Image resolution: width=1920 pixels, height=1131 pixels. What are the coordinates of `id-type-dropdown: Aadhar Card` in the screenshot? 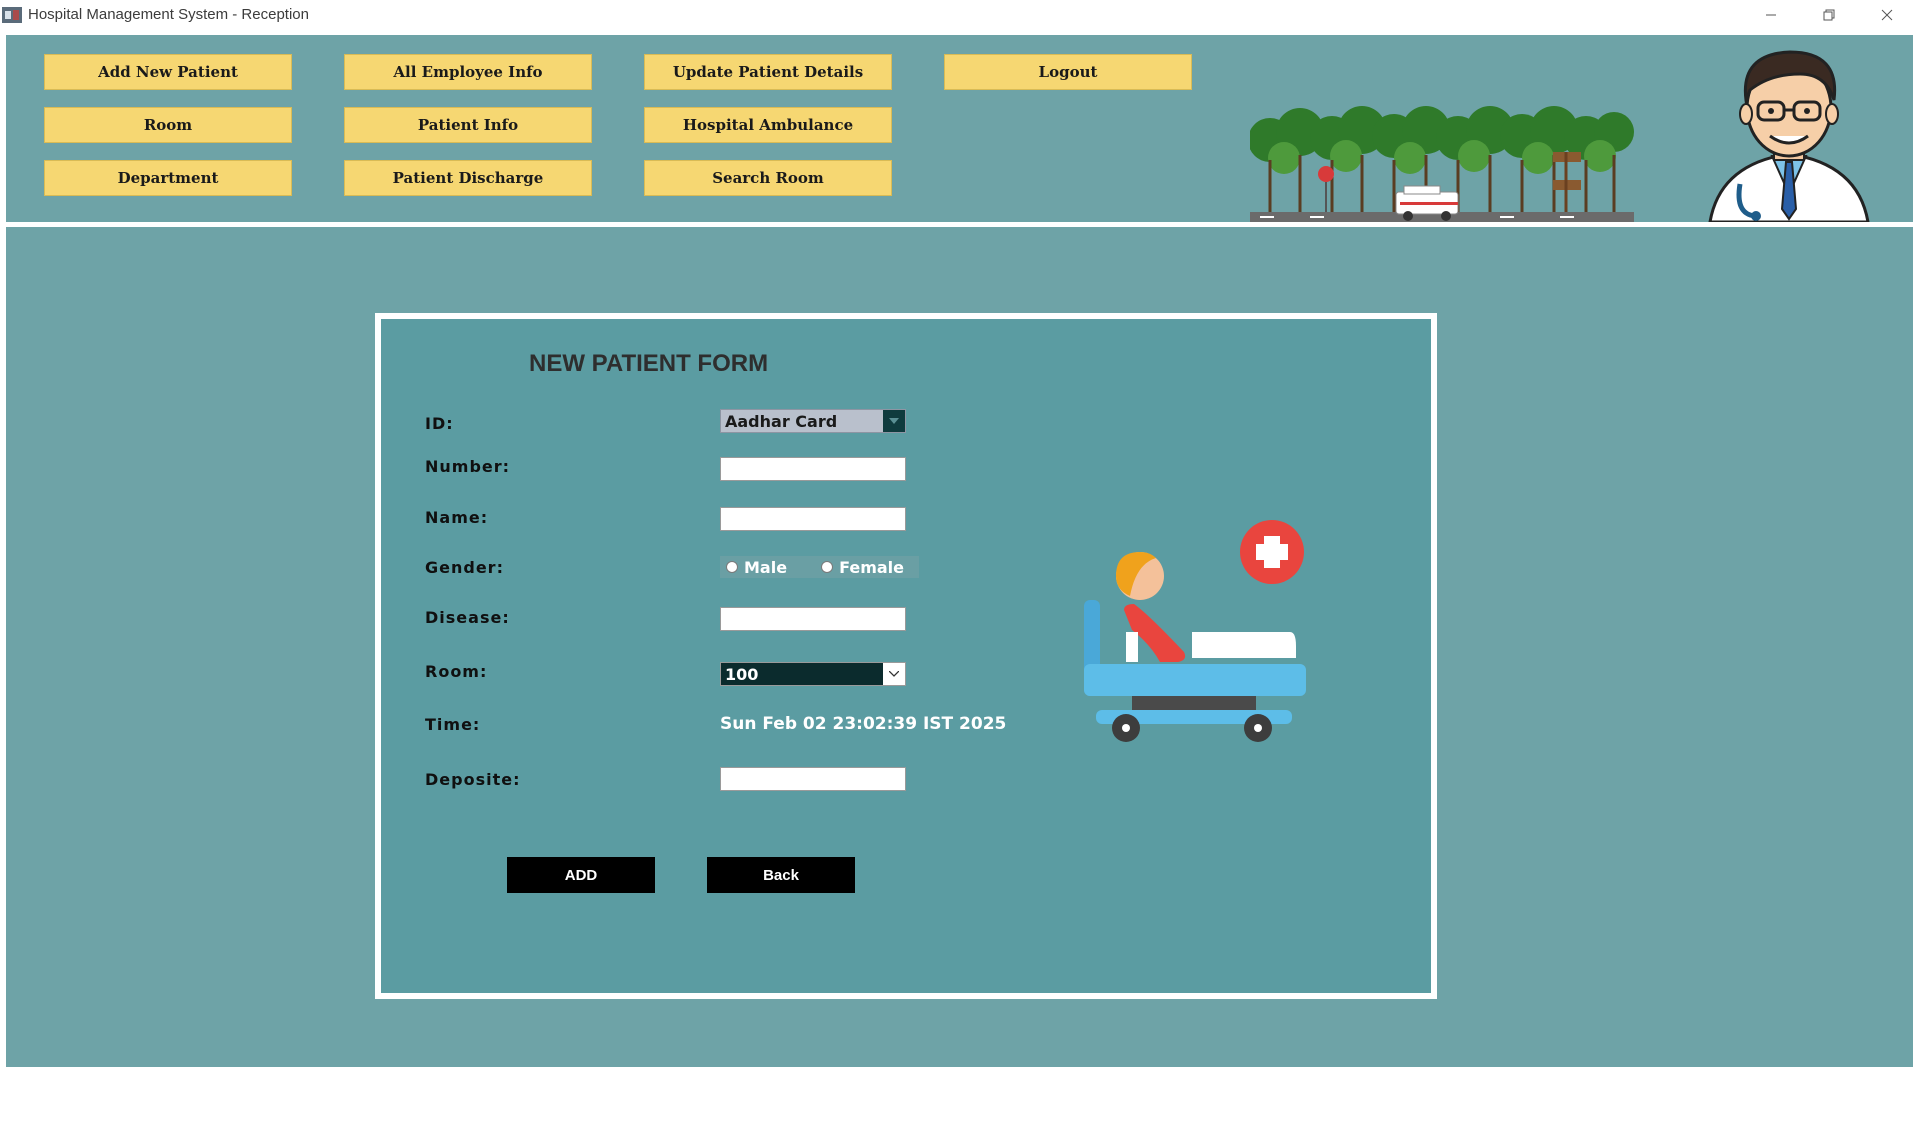 It's located at (813, 421).